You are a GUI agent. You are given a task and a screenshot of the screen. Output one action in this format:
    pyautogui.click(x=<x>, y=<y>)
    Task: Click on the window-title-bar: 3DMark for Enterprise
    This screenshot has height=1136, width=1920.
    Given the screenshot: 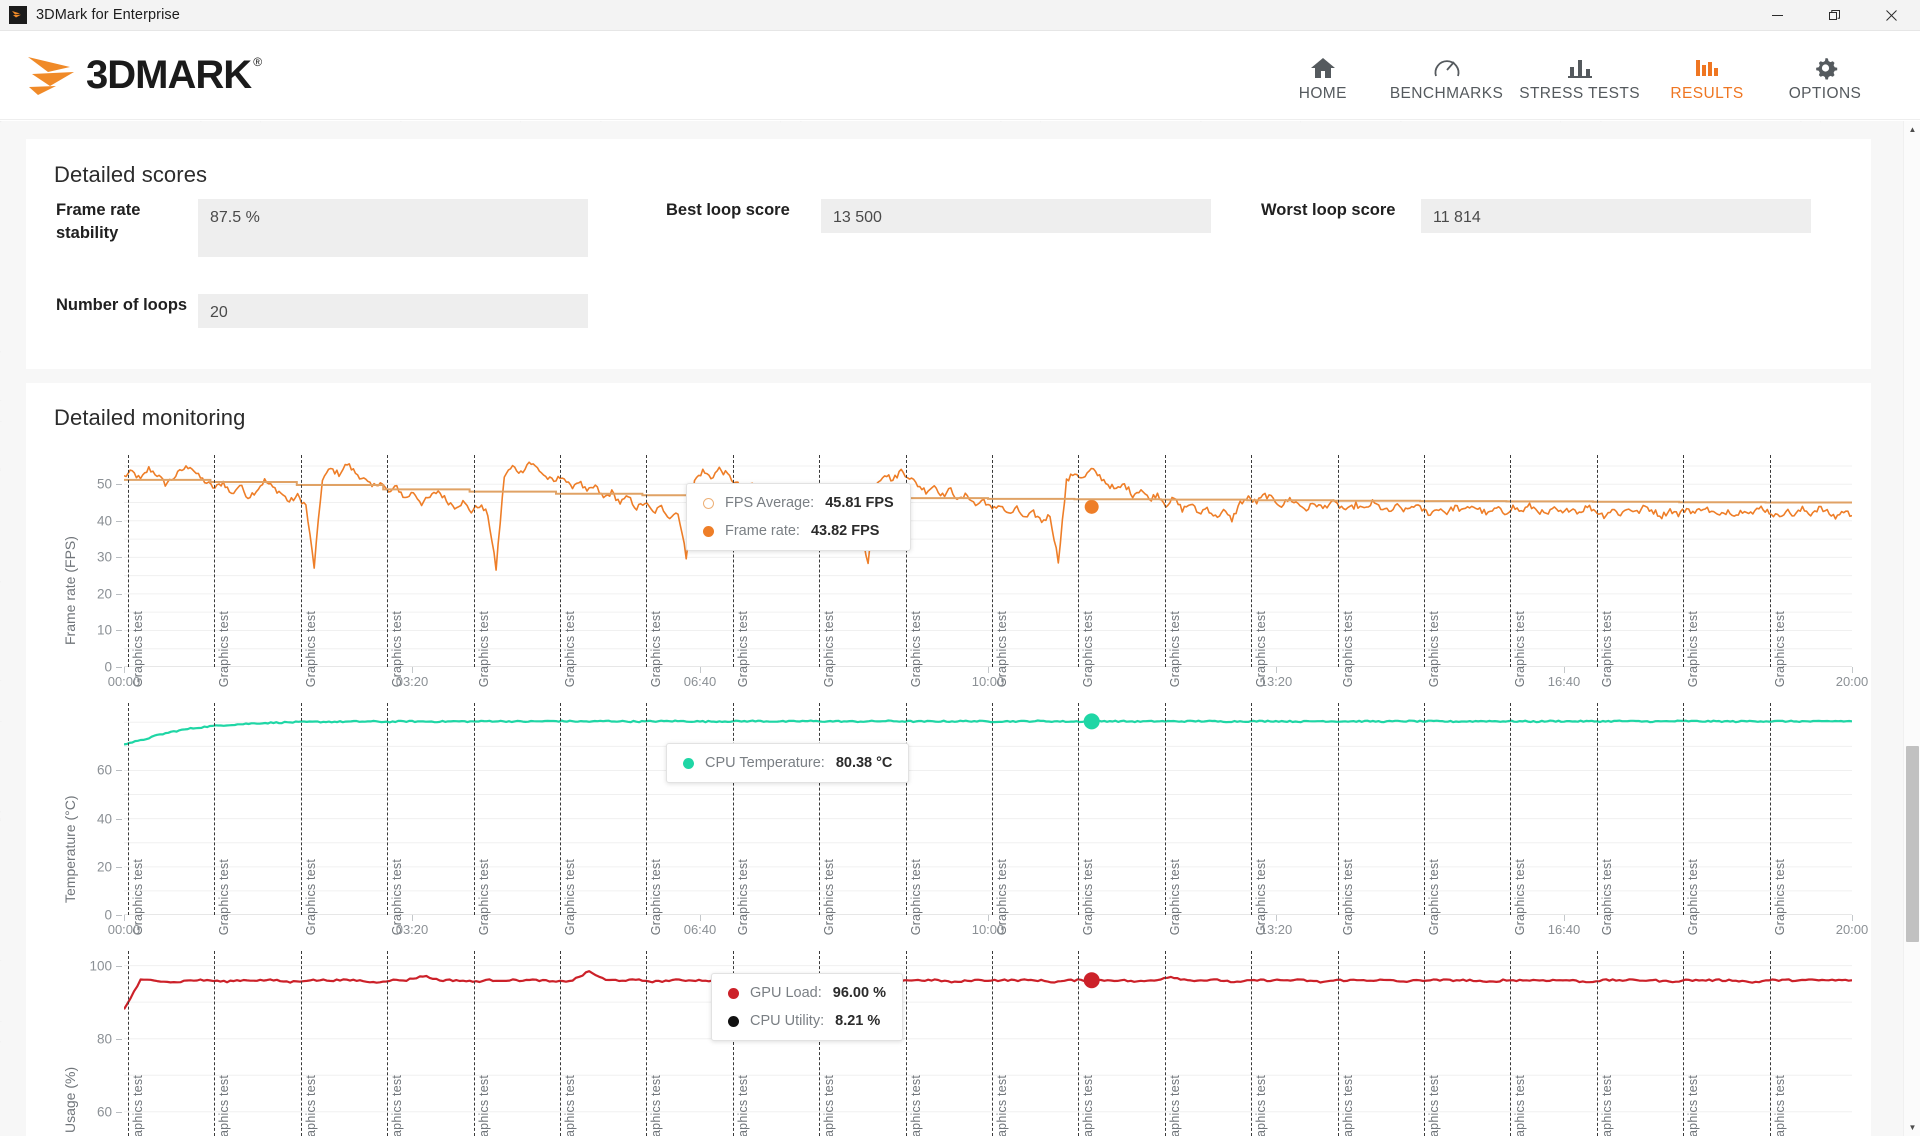 What is the action you would take?
    pyautogui.click(x=960, y=15)
    